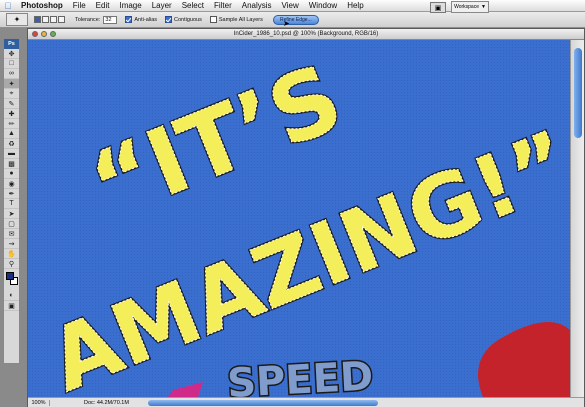 This screenshot has height=407, width=585. I want to click on slice-tool-icon: ✎, so click(11, 104).